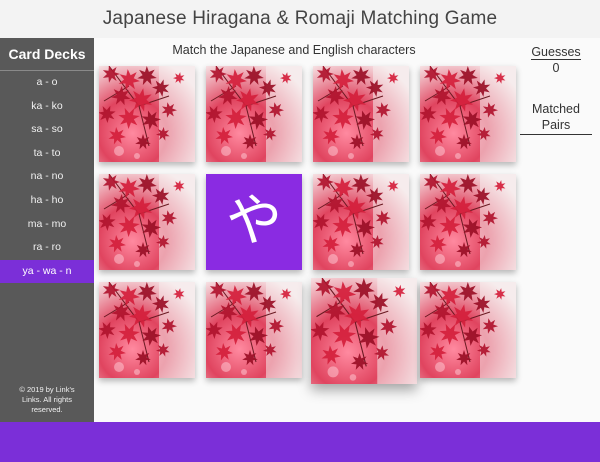 The image size is (600, 462). What do you see at coordinates (300, 19) in the screenshot?
I see `page-title: Japanese Hiragana & Romaji Matching Game` at bounding box center [300, 19].